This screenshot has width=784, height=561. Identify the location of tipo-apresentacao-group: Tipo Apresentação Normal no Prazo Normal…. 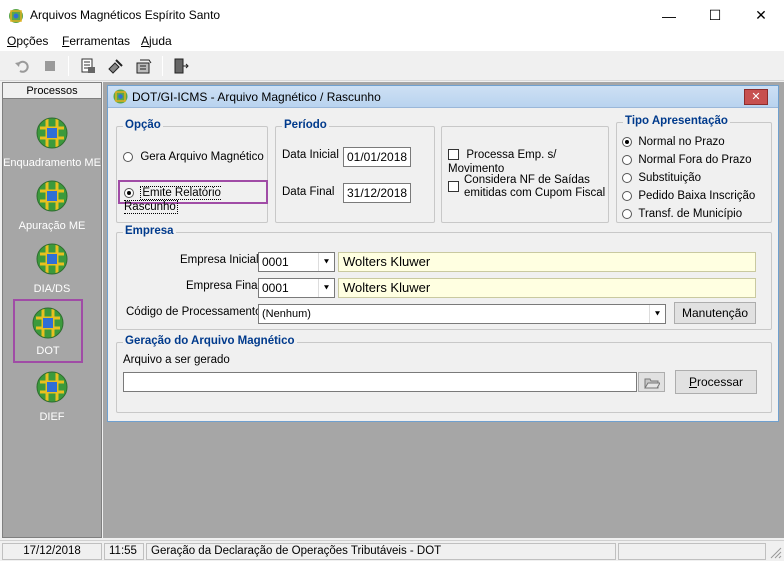
(694, 169).